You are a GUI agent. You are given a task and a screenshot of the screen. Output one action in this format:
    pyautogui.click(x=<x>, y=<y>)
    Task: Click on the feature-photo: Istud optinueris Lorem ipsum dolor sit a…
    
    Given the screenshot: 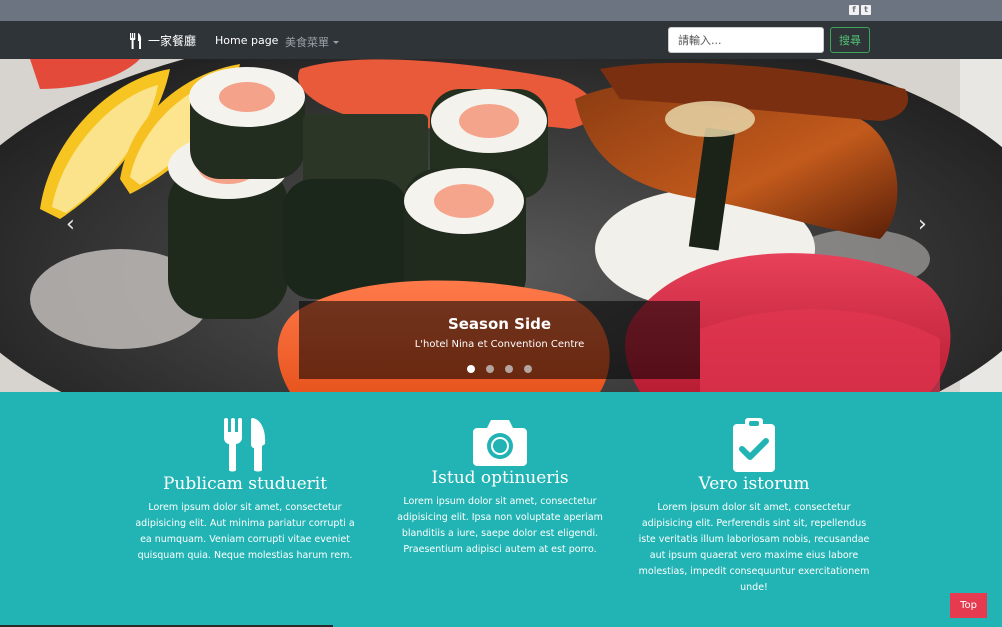 What is the action you would take?
    pyautogui.click(x=500, y=475)
    